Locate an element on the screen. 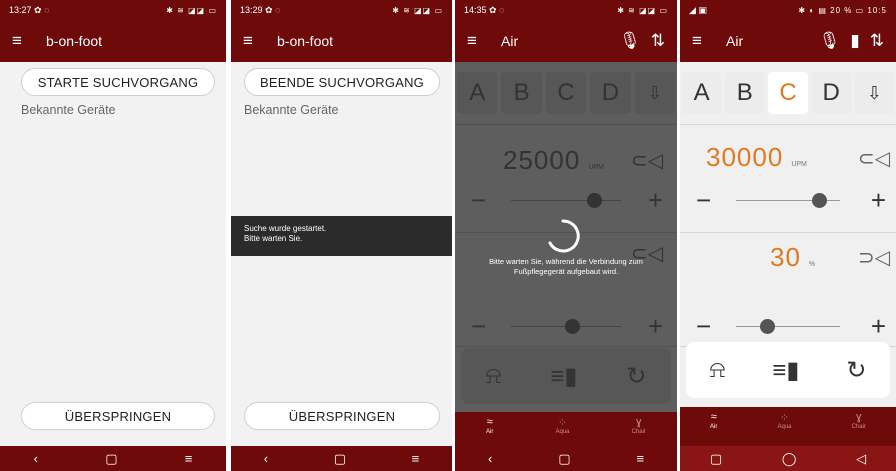  status-bar: 13:29 ✿ ◌ ✱ ≋ ◪◪ ▭ is located at coordinates (341, 10).